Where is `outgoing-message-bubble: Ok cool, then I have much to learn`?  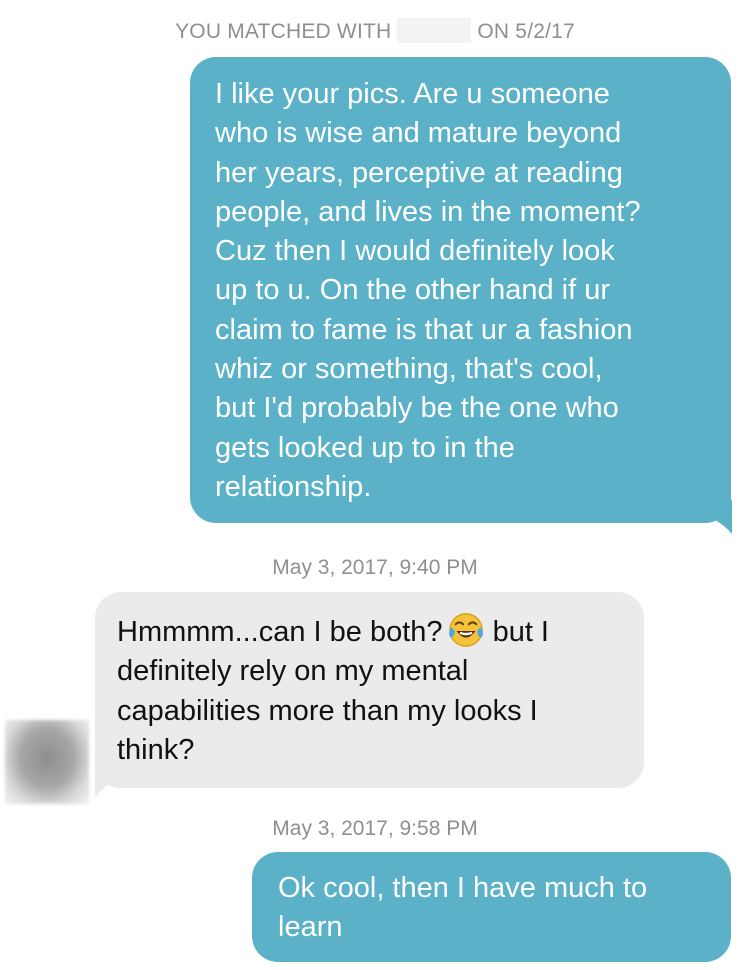 outgoing-message-bubble: Ok cool, then I have much to learn is located at coordinates (491, 907).